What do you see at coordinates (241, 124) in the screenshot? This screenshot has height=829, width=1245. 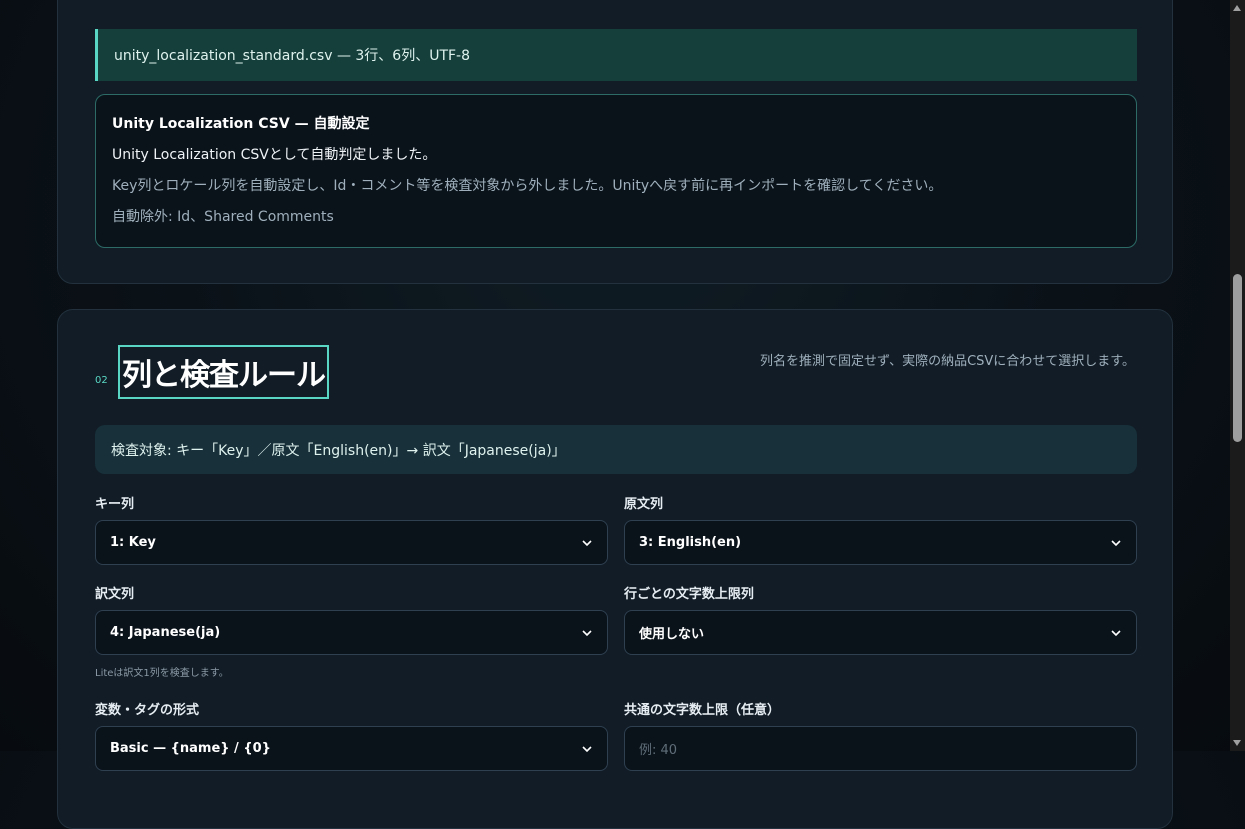 I see `auto-config-title: Unity Localization CSV — 自動設定` at bounding box center [241, 124].